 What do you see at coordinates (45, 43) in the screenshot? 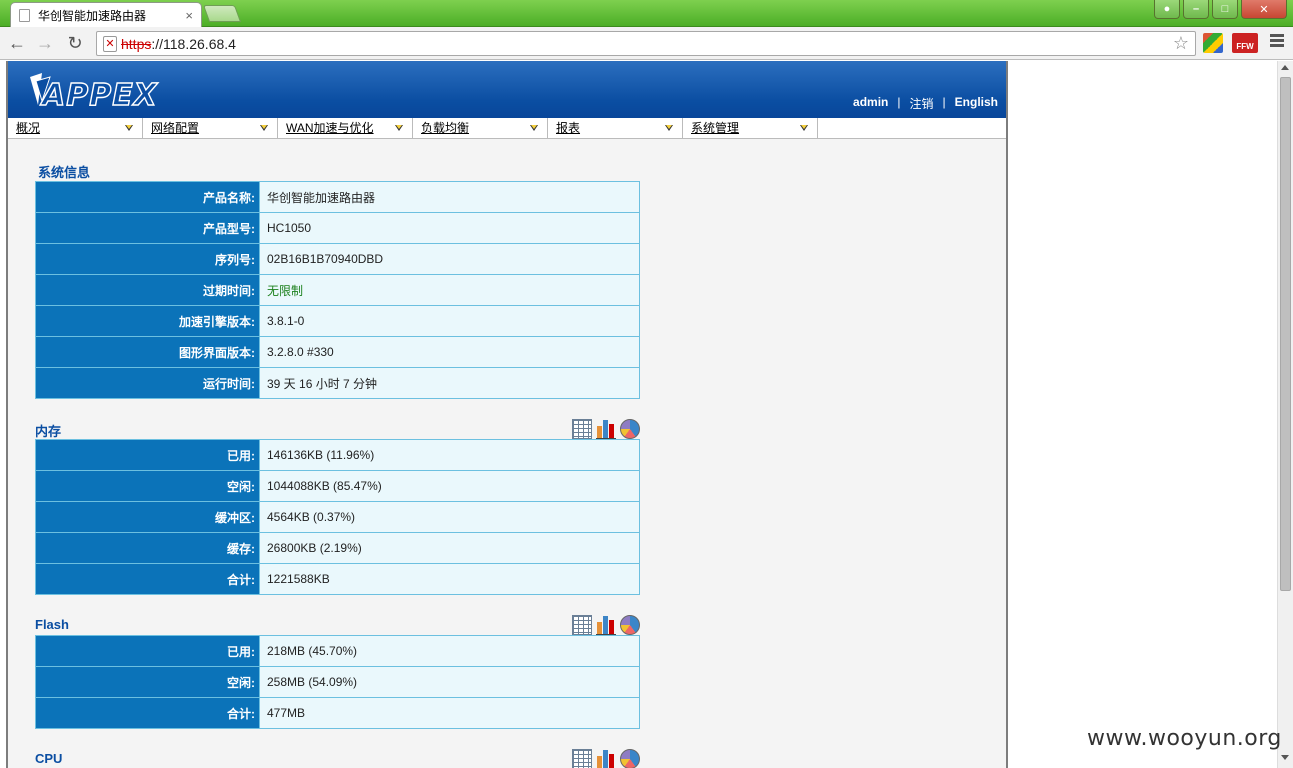
I see `forward-arrow-icon: →` at bounding box center [45, 43].